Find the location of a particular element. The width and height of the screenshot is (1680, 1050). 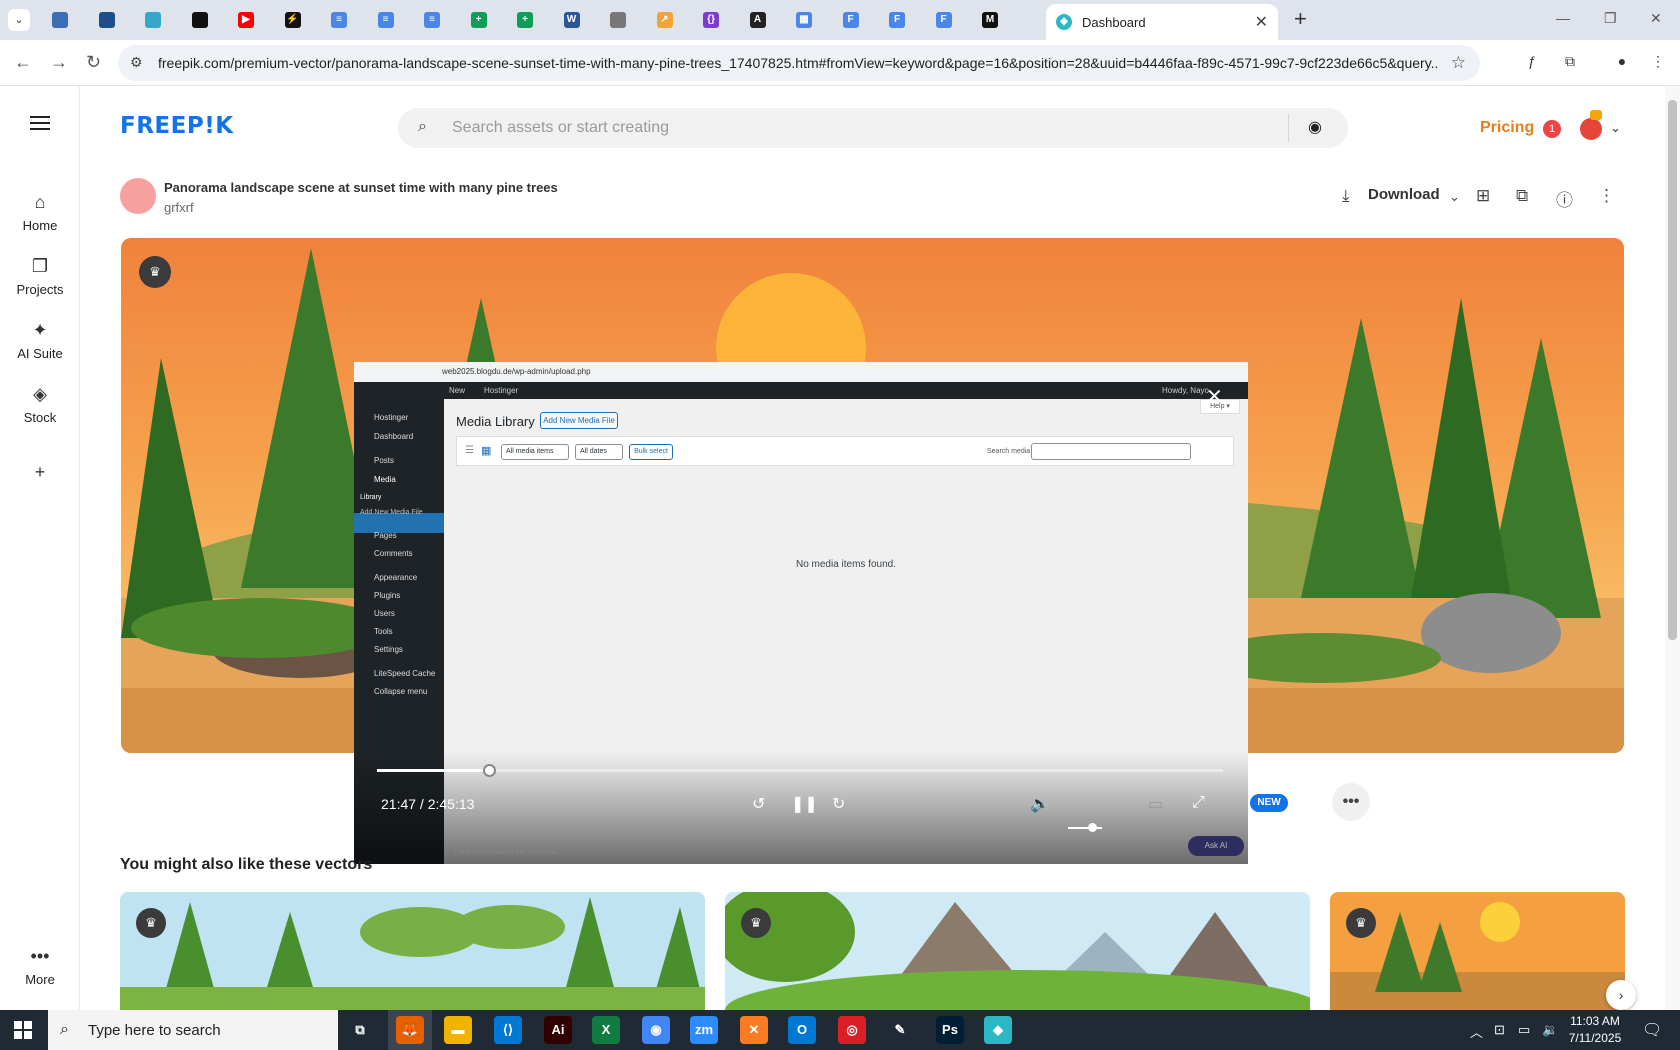

outlook-icon: O is located at coordinates (802, 1030).